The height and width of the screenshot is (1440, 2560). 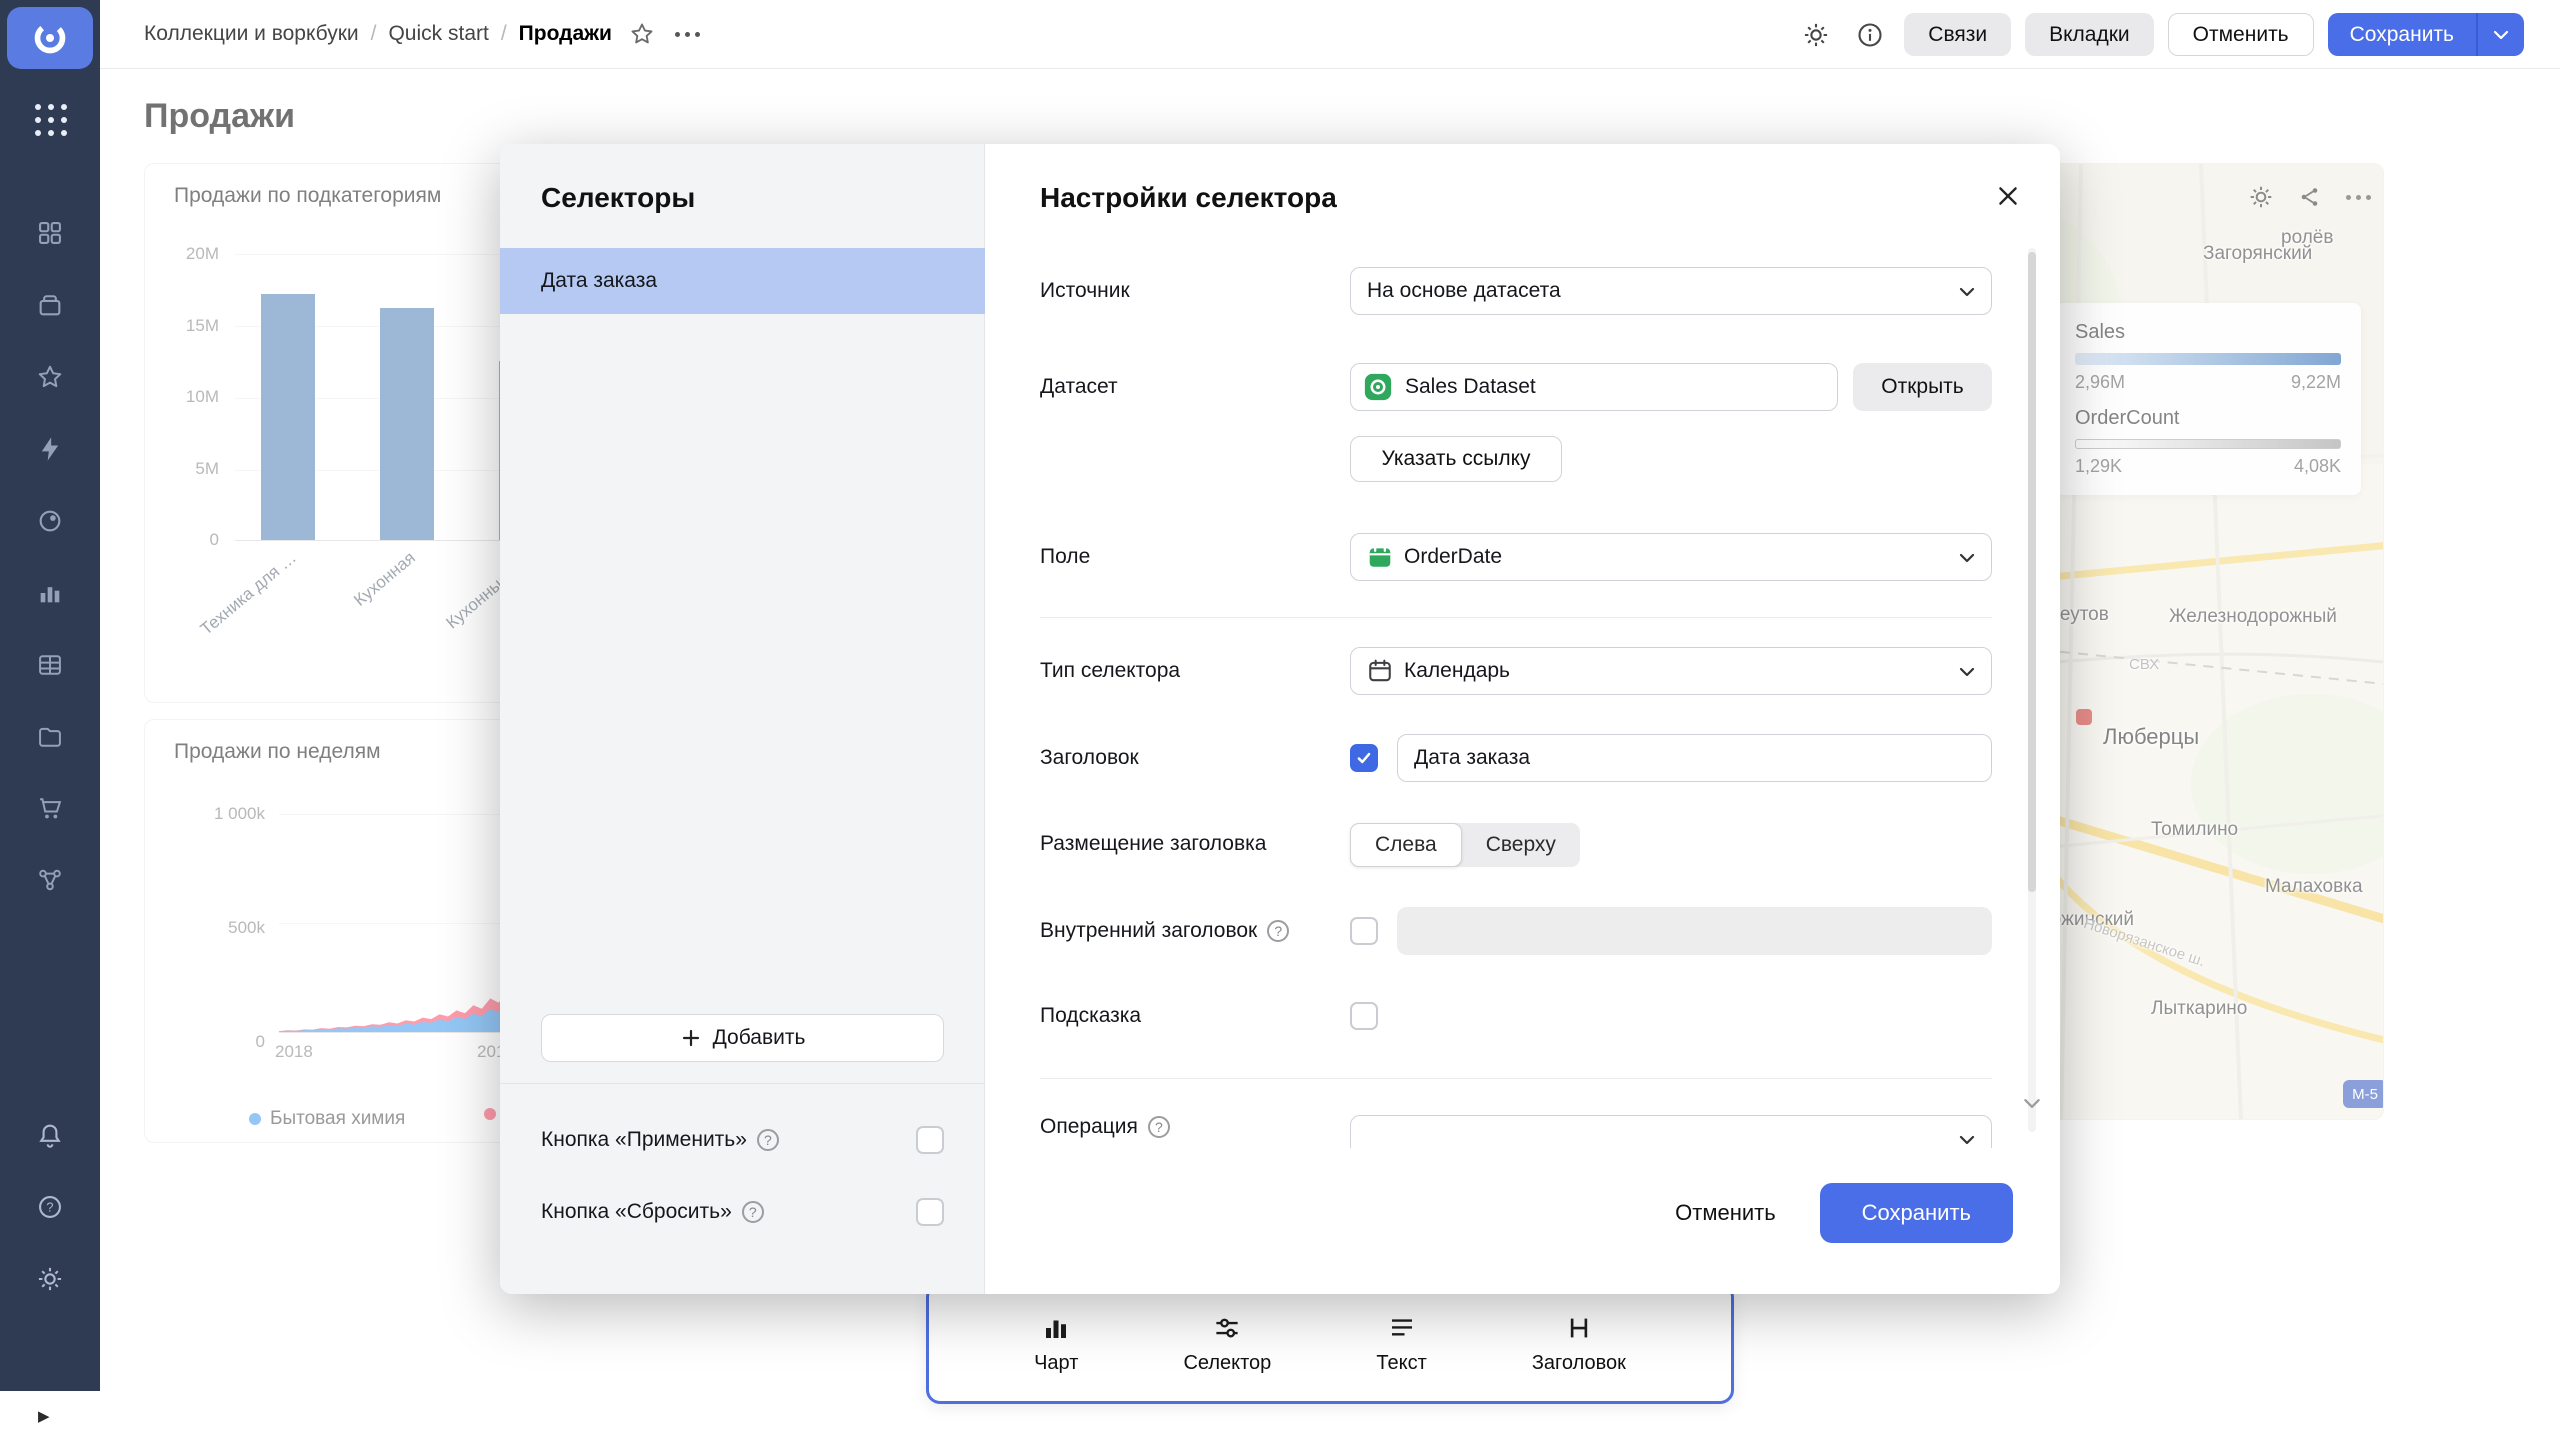 I want to click on specify-link-button: Указать ссылку, so click(x=1456, y=459).